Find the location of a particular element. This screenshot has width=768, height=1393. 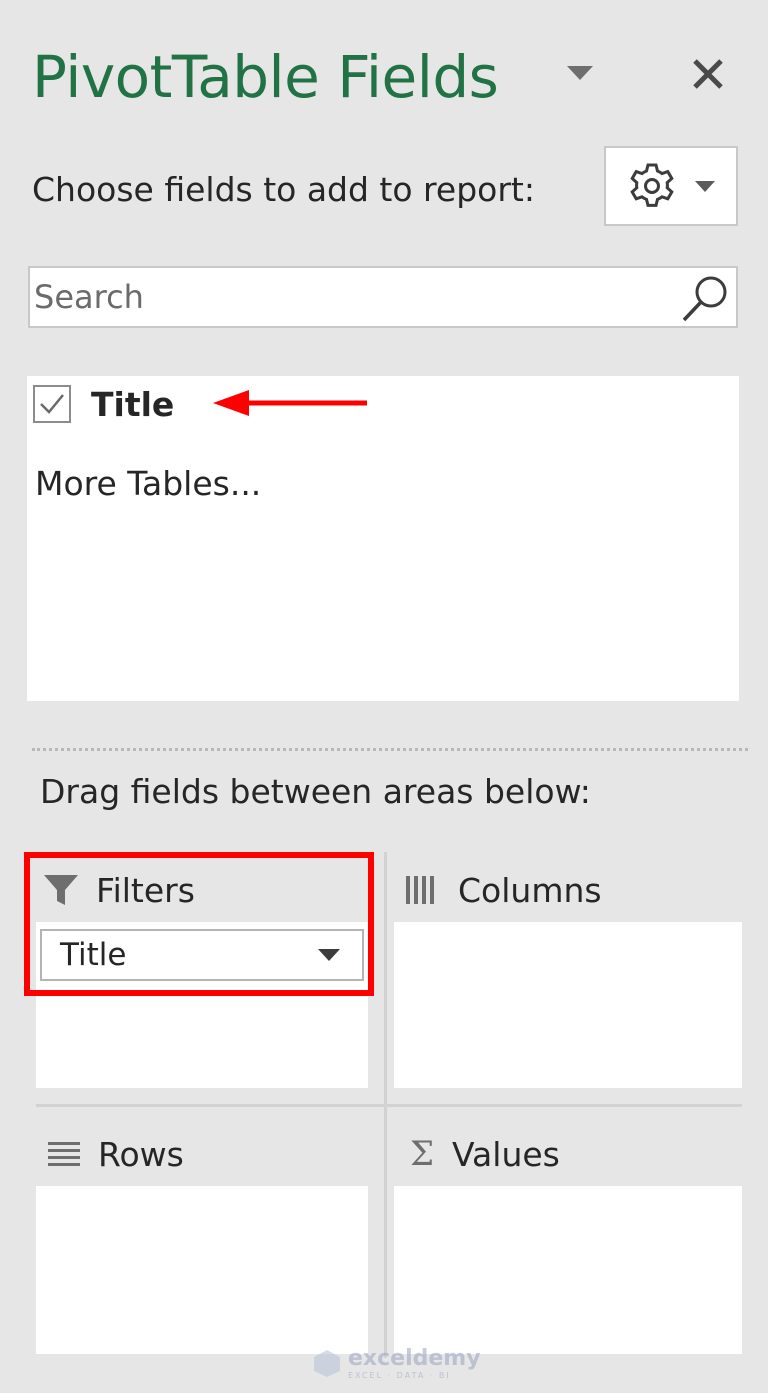

choose-fields-label: Choose fields to add to report: is located at coordinates (283, 189).